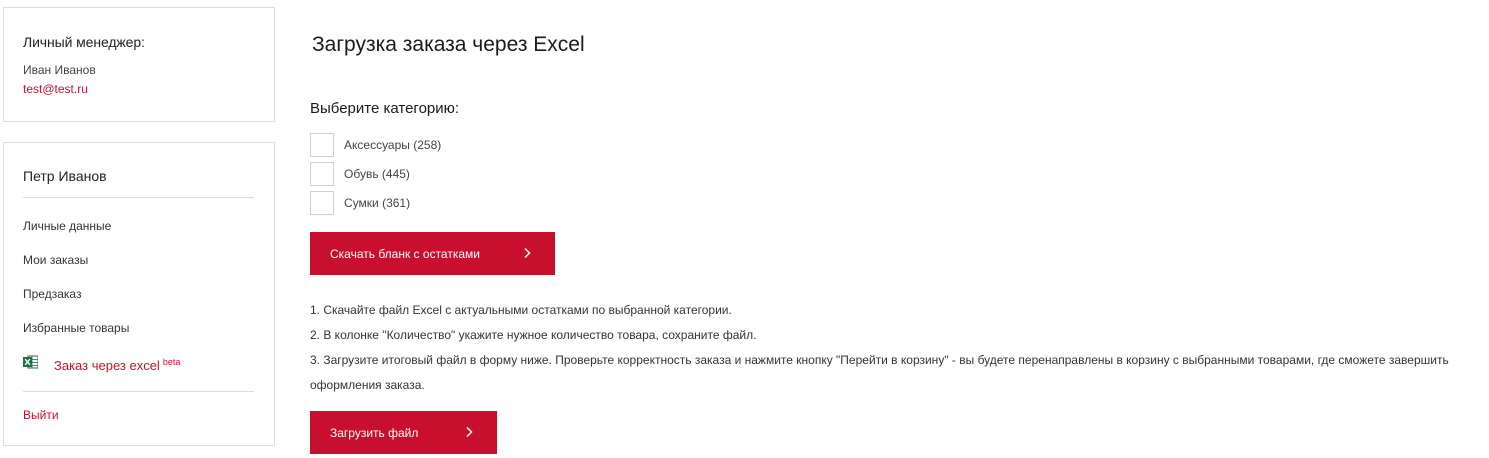  I want to click on category-option-accessories: Аксессуары (258), so click(375, 144).